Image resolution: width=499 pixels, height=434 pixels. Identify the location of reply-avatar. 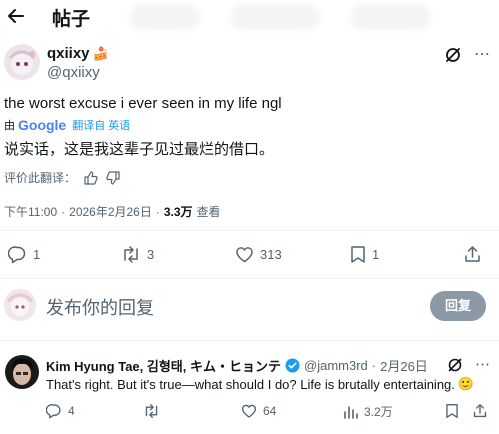
(22, 372).